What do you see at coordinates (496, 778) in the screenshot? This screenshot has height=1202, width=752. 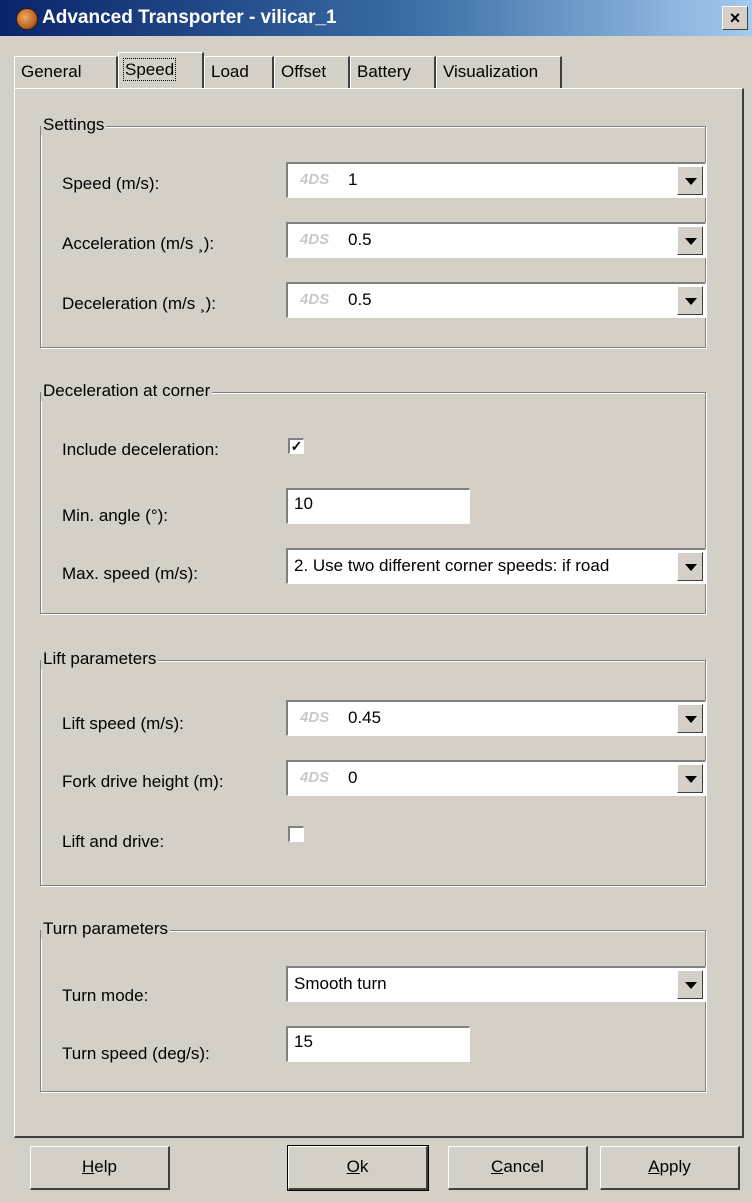 I see `fork-height-combobox: 4DS 0` at bounding box center [496, 778].